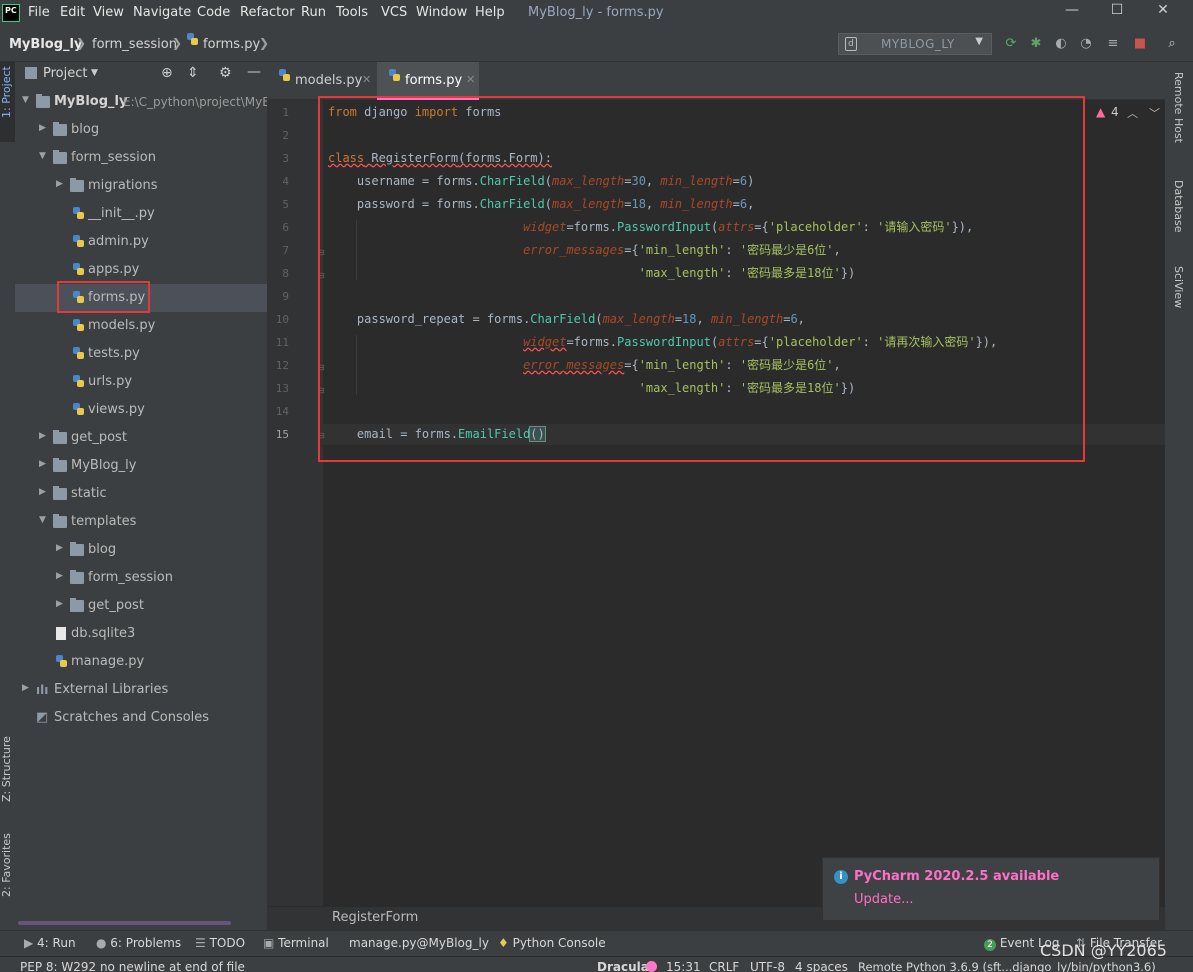 Image resolution: width=1193 pixels, height=972 pixels. I want to click on horizontal-scrollbar, so click(124, 923).